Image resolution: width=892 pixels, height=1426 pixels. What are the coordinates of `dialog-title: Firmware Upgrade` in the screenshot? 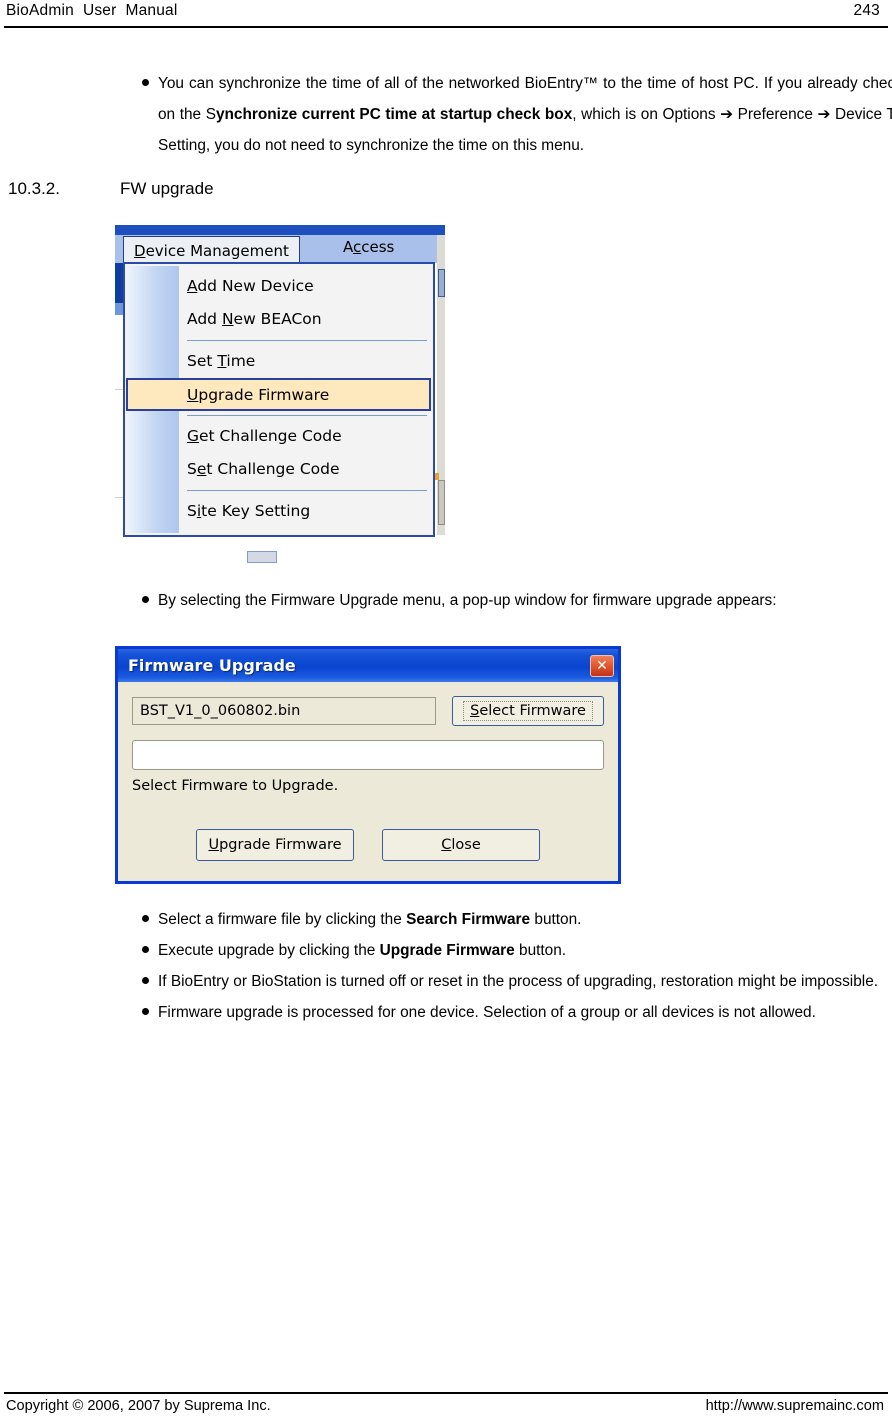 It's located at (212, 665).